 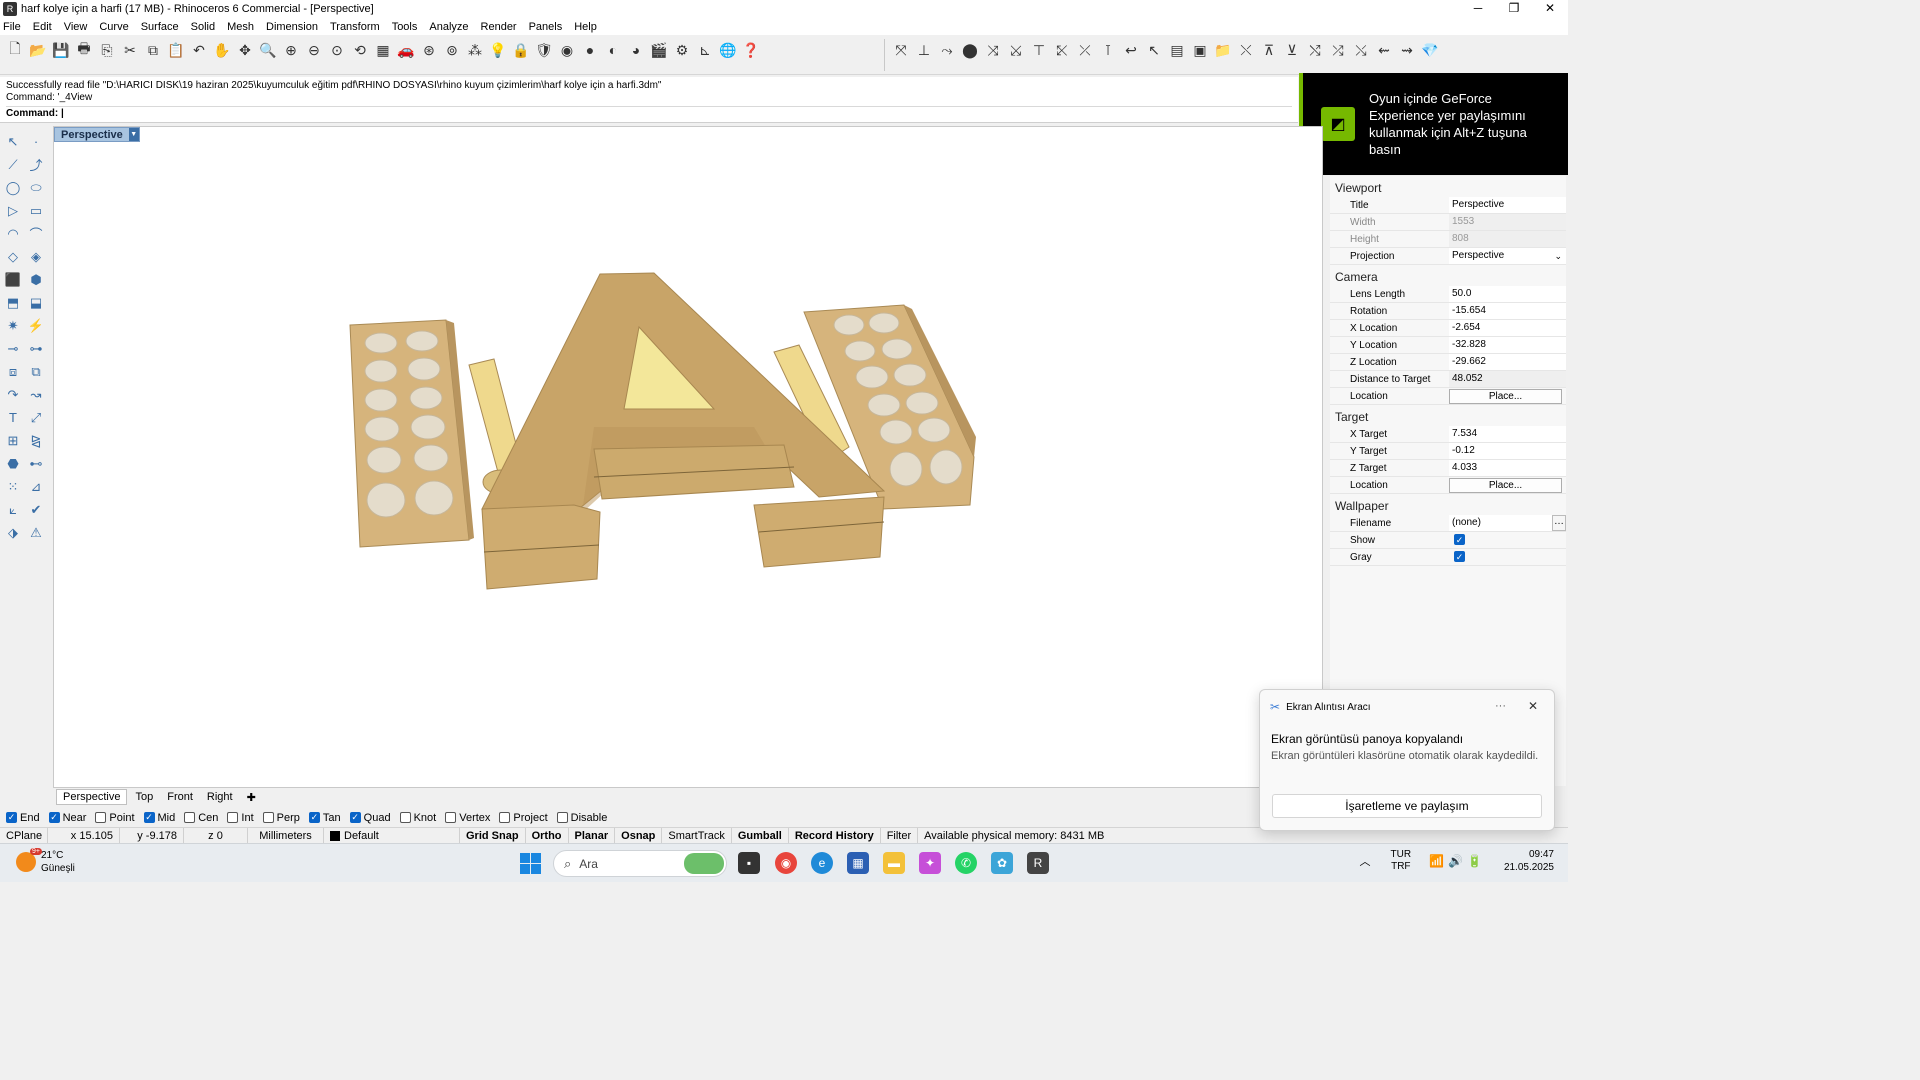 What do you see at coordinates (567, 50) in the screenshot?
I see `color-wheel-icon: ◉` at bounding box center [567, 50].